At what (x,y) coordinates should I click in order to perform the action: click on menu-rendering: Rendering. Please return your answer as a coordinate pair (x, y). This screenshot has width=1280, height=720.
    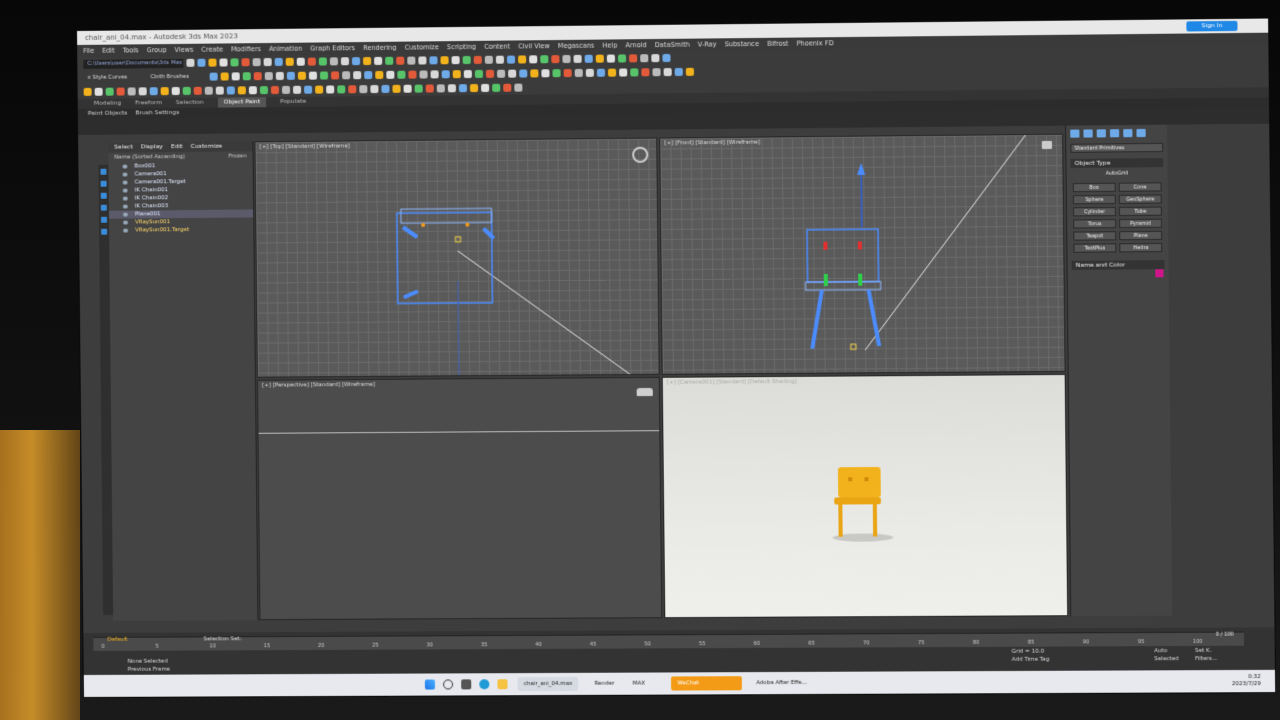
    Looking at the image, I should click on (380, 48).